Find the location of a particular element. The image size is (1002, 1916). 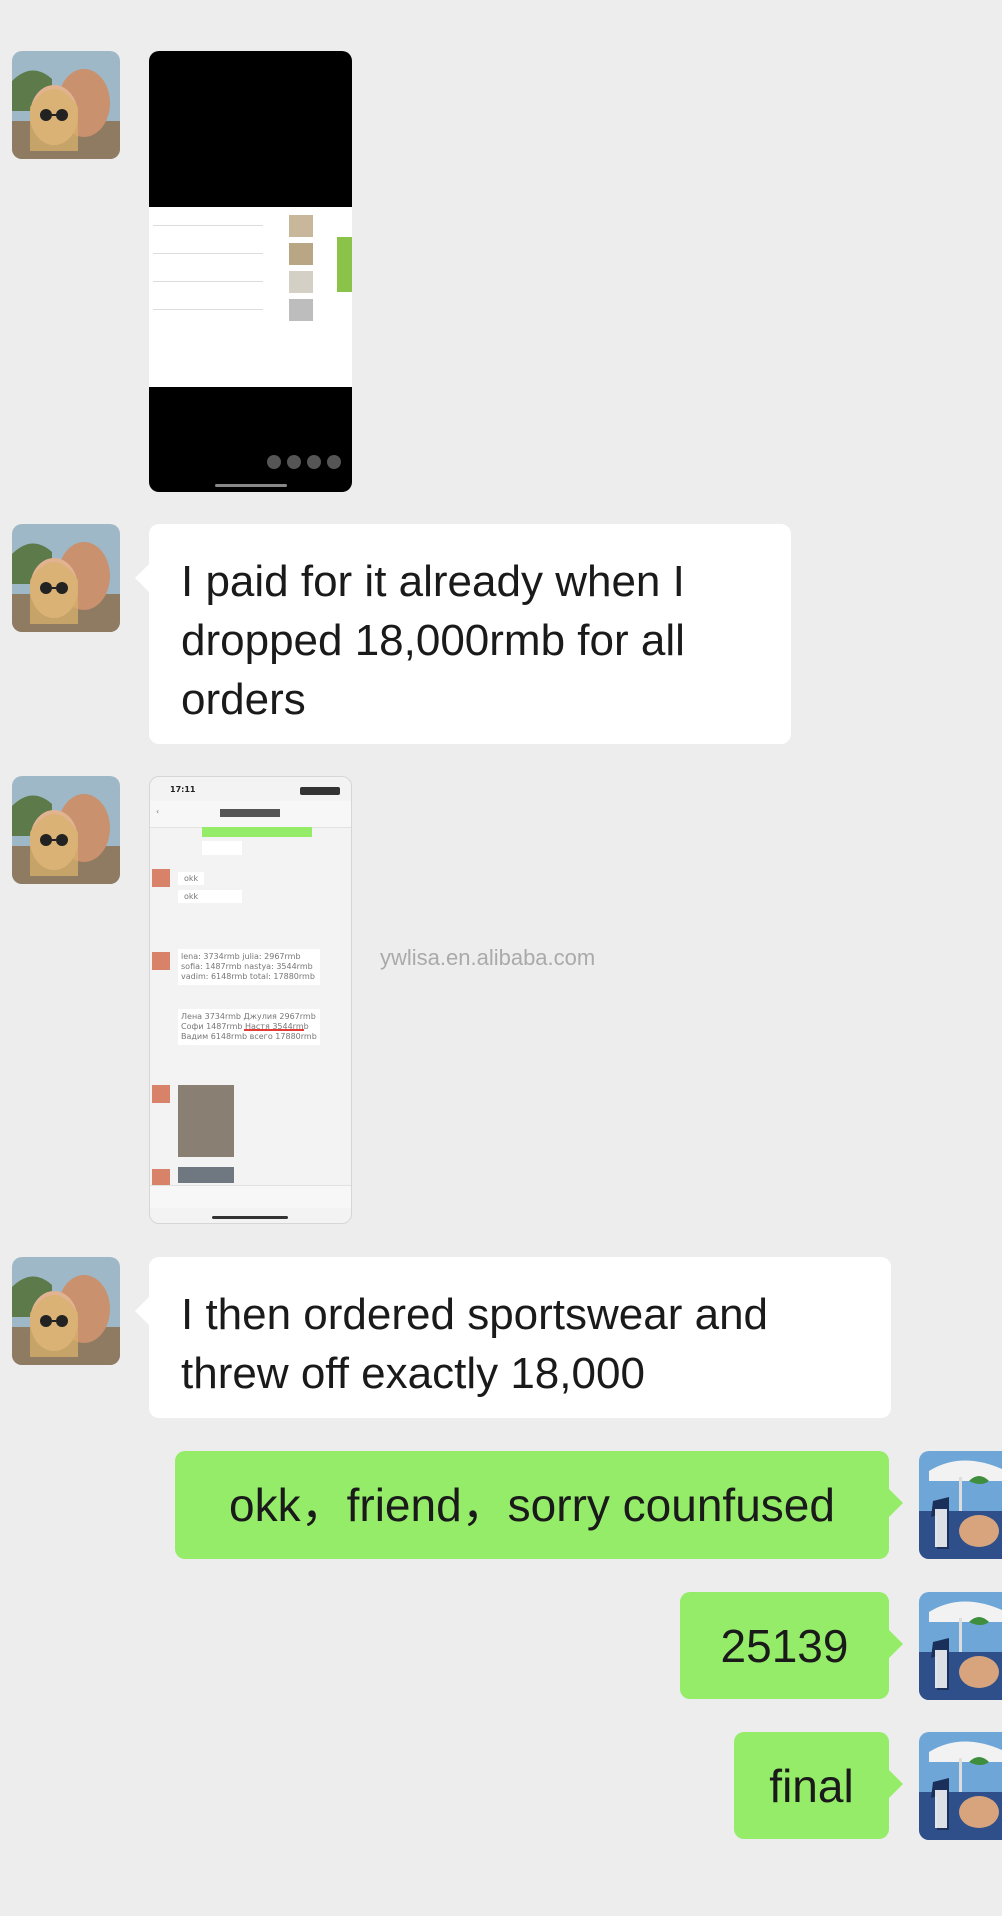

video-message is located at coordinates (250, 271).